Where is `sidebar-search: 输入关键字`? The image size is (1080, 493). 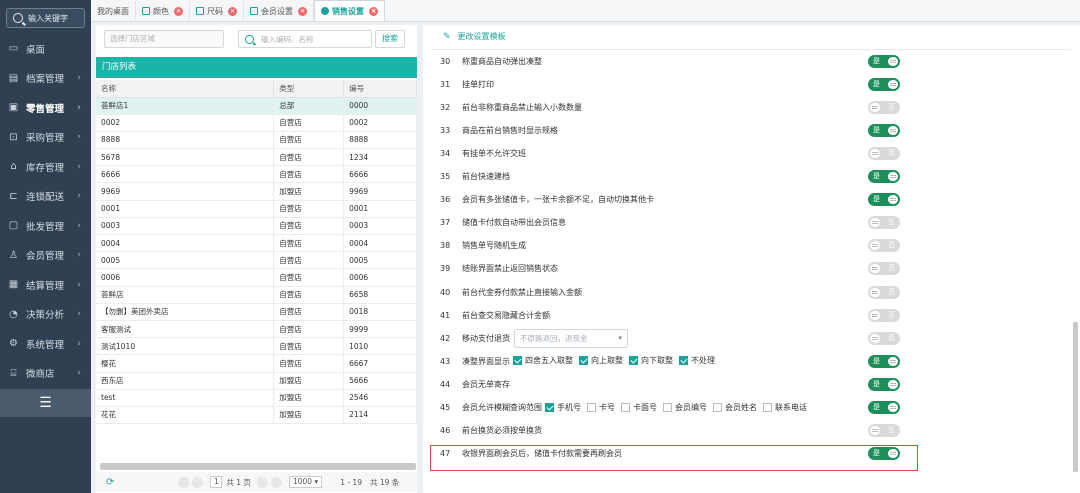 sidebar-search: 输入关键字 is located at coordinates (45, 18).